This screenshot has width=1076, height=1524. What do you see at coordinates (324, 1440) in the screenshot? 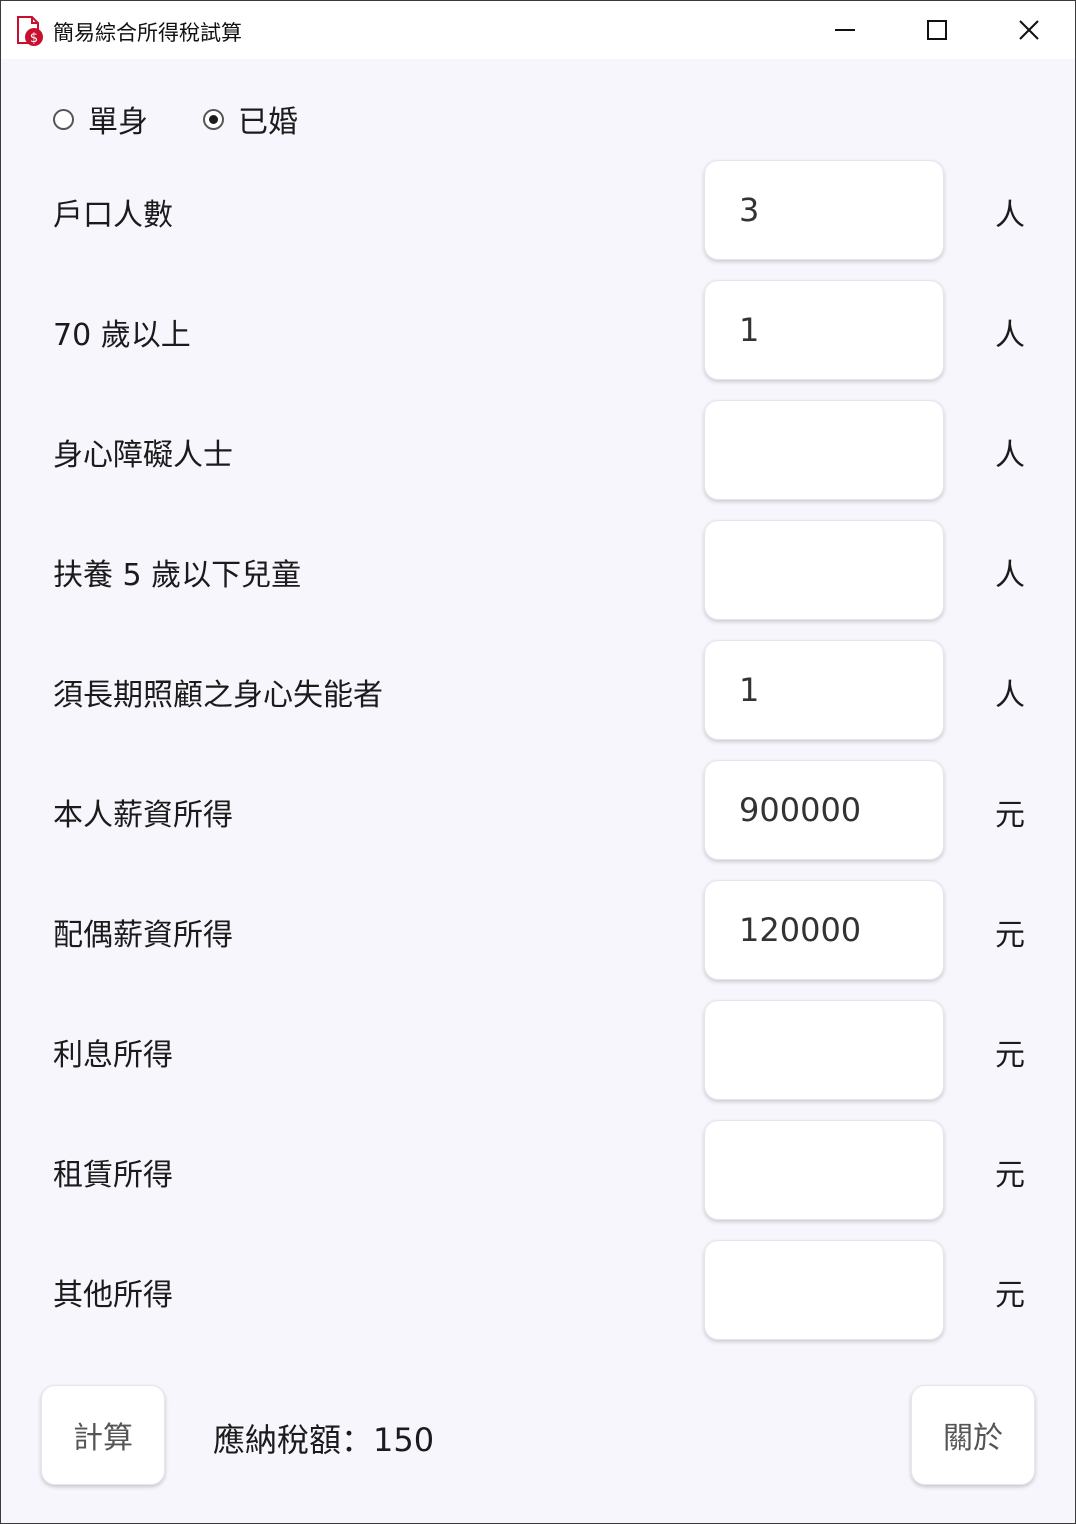
I see `tax-result: 應納稅額：150` at bounding box center [324, 1440].